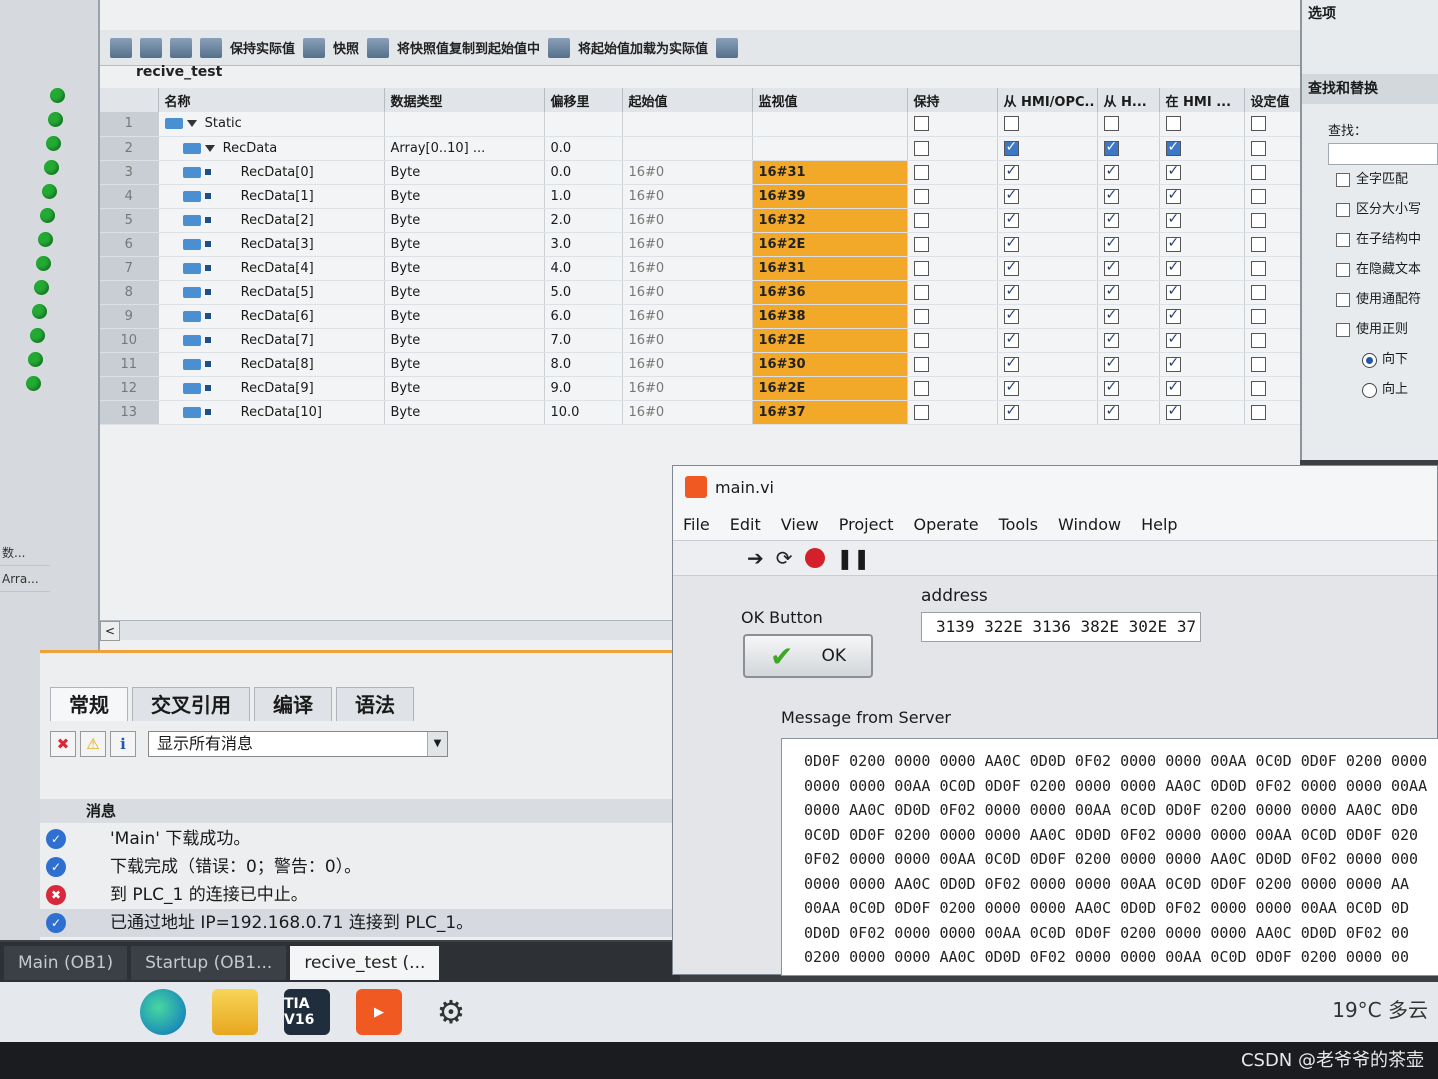 Image resolution: width=1438 pixels, height=1079 pixels. Describe the element at coordinates (151, 47) in the screenshot. I see `insert-row-icon` at that location.